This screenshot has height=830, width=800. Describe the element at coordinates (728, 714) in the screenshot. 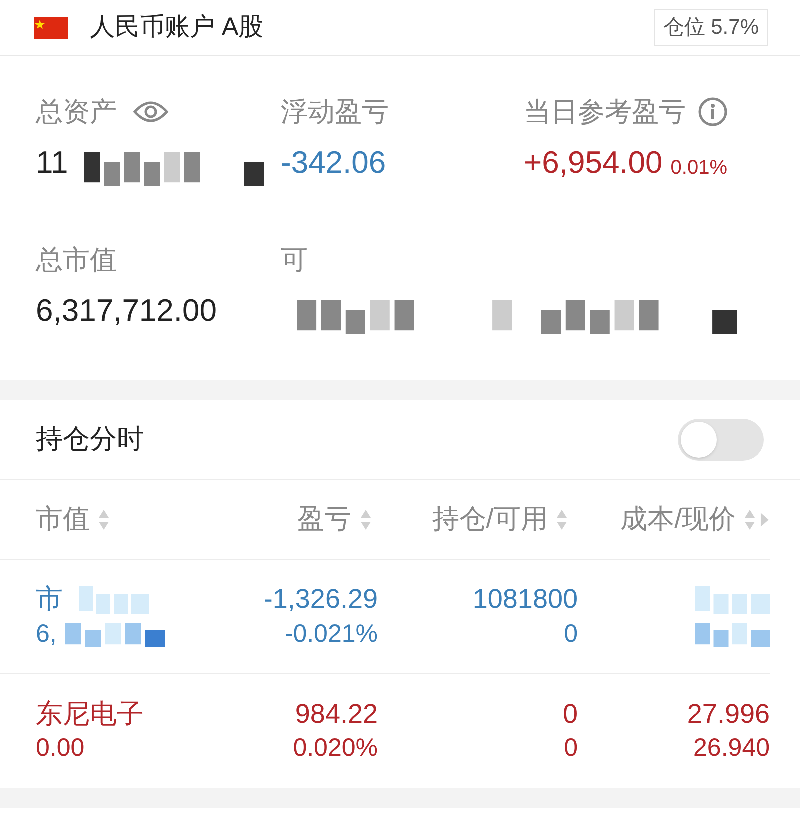

I see `table-cell-text: 27.996` at that location.